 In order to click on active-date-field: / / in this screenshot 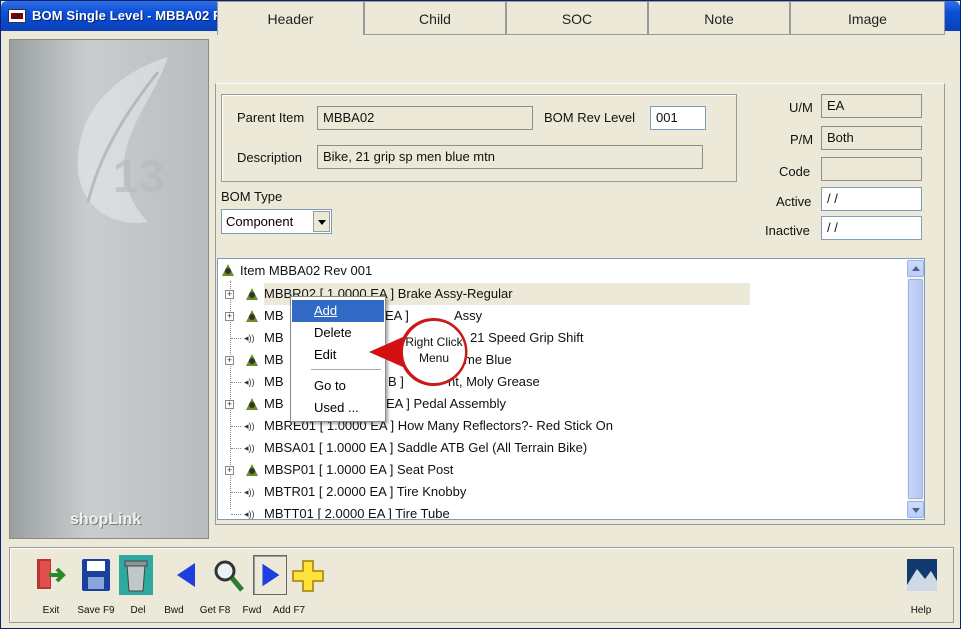, I will do `click(871, 199)`.